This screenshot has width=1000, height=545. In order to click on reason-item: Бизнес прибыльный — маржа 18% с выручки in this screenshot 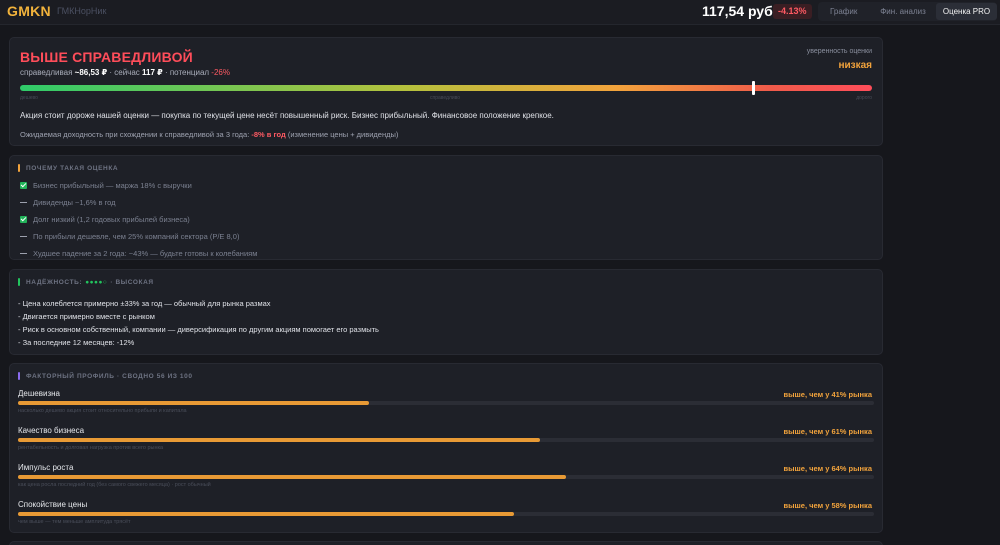, I will do `click(106, 185)`.